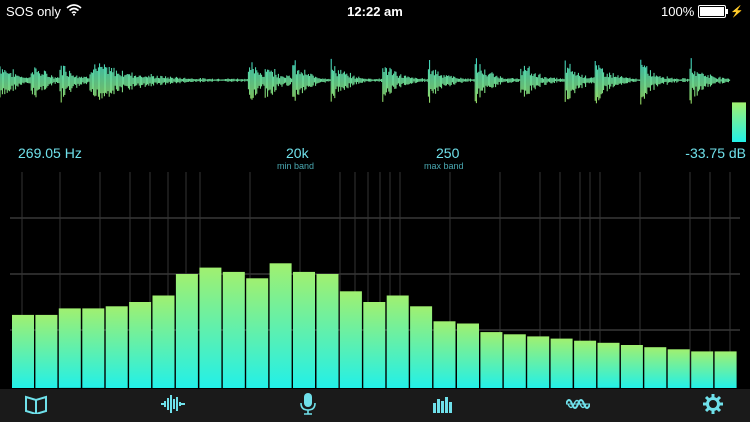  I want to click on level-readout: -33.75 dB, so click(715, 153).